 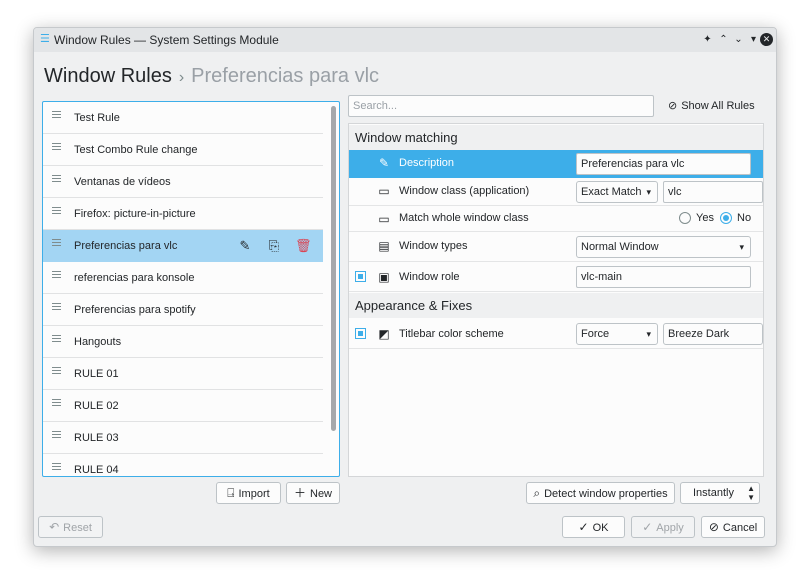 What do you see at coordinates (556, 164) in the screenshot?
I see `description-row: ✎ Description Preferencias para vlc` at bounding box center [556, 164].